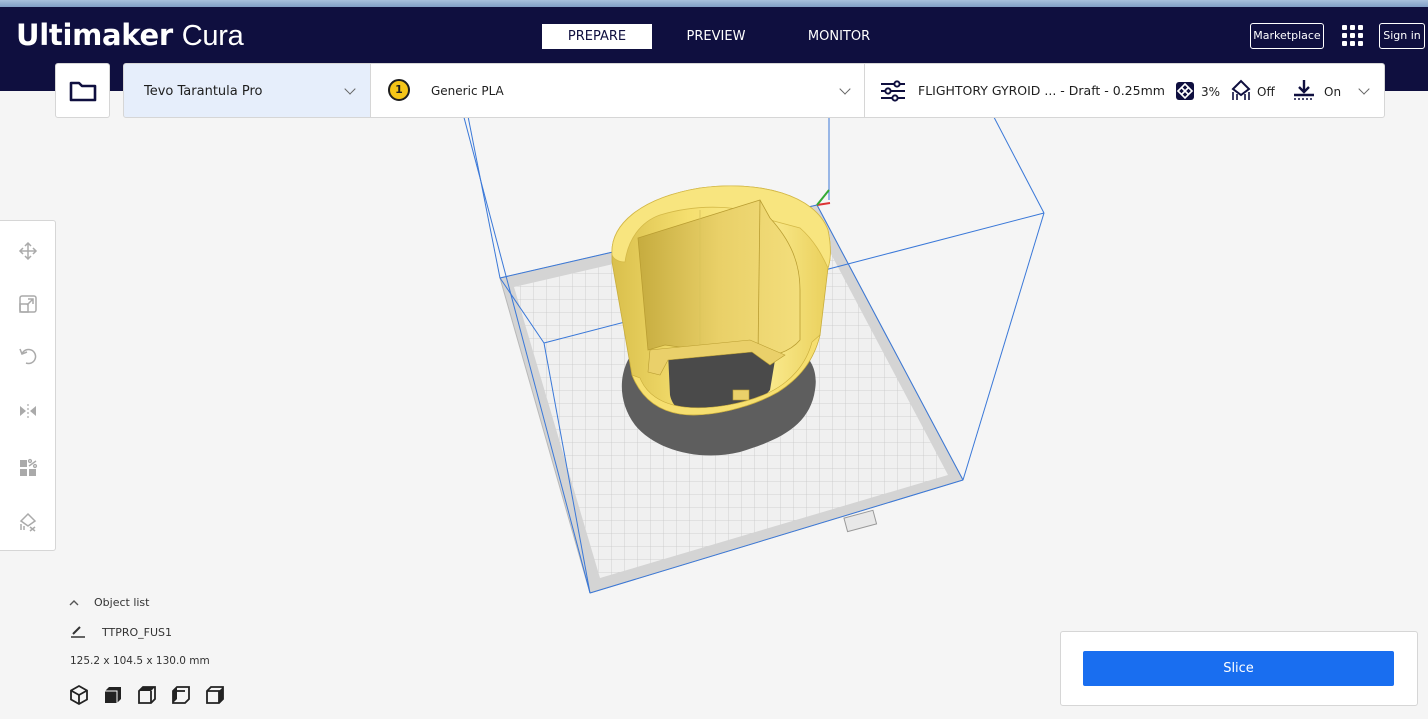 Image resolution: width=1428 pixels, height=719 pixels. What do you see at coordinates (74, 602) in the screenshot?
I see `chevron-up-icon` at bounding box center [74, 602].